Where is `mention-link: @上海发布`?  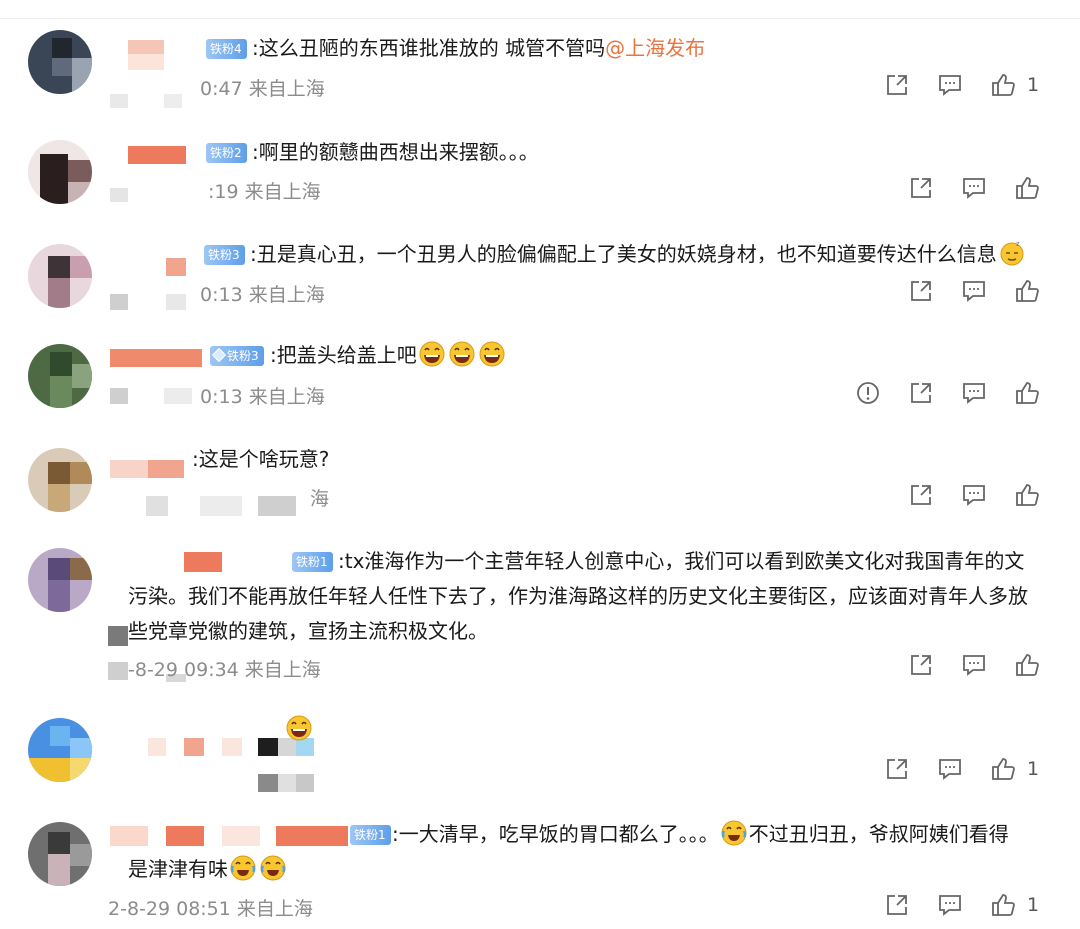
mention-link: @上海发布 is located at coordinates (655, 48).